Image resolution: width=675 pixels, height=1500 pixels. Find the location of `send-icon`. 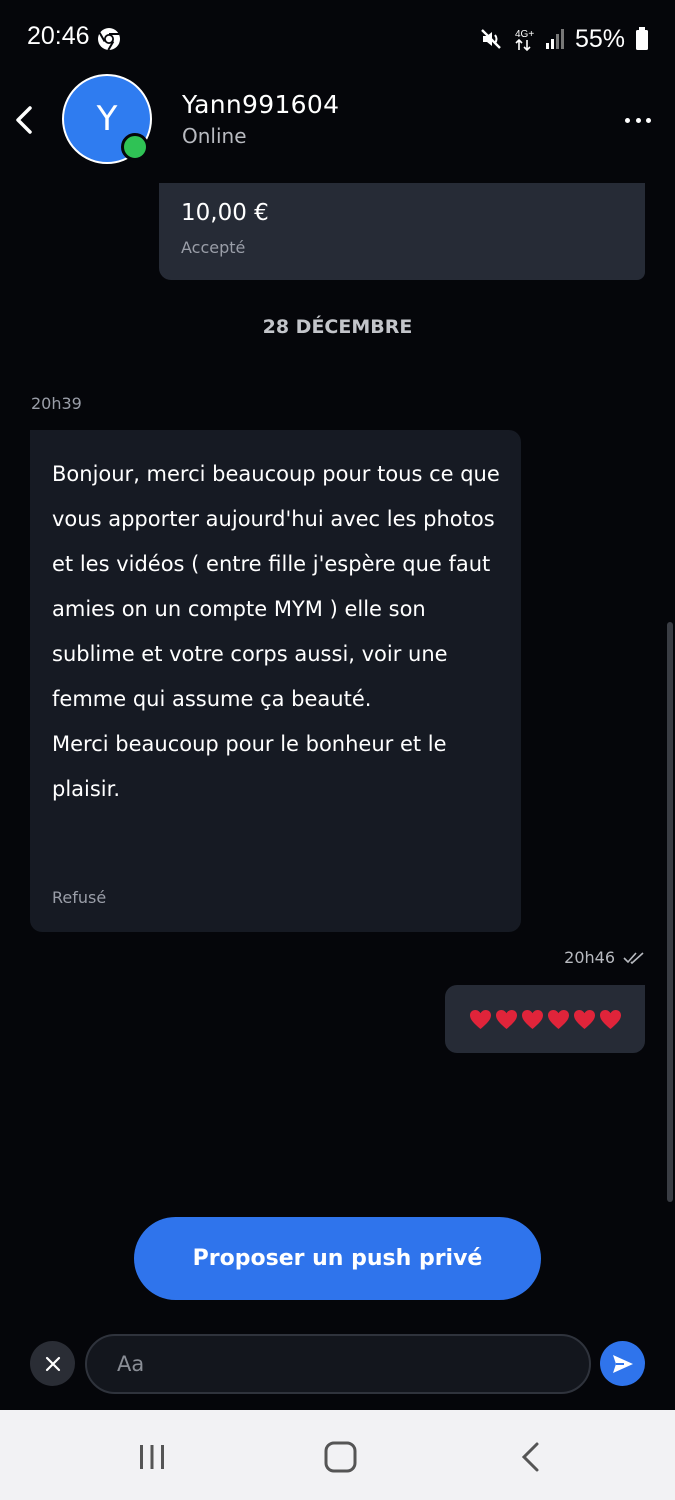

send-icon is located at coordinates (622, 1363).